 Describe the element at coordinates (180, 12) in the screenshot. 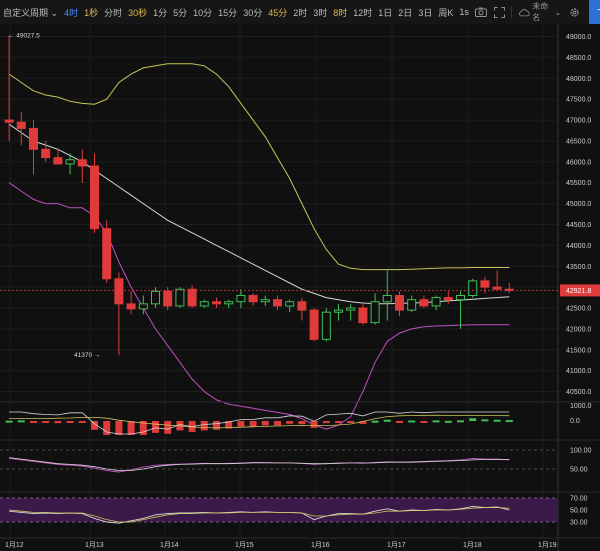

I see `interval-5: 5分` at that location.